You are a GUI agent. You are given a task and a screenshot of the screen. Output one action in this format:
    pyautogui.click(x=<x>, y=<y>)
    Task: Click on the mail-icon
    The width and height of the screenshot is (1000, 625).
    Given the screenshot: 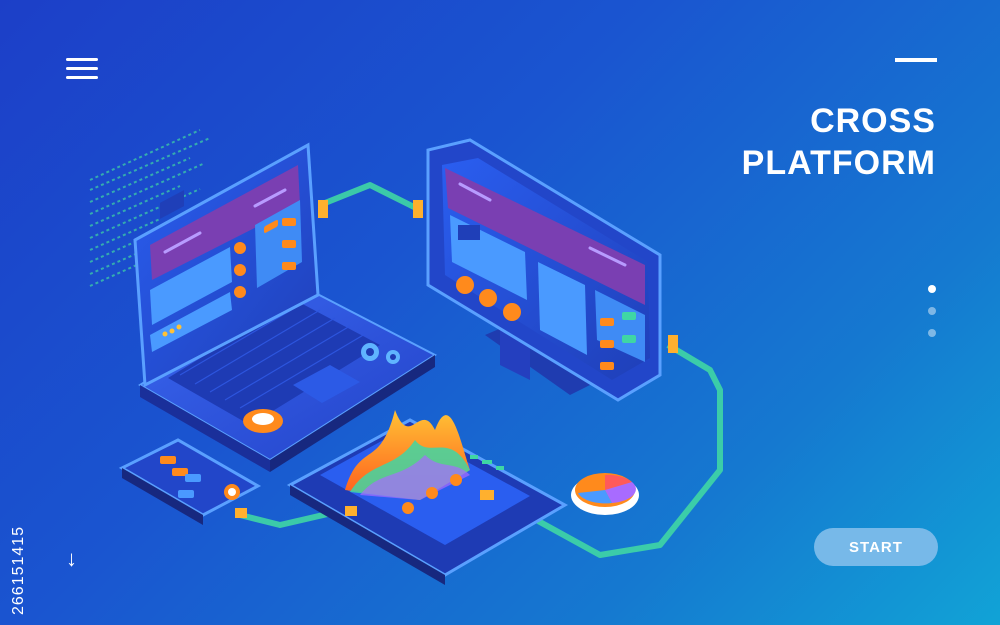 What is the action you would take?
    pyautogui.click(x=469, y=232)
    